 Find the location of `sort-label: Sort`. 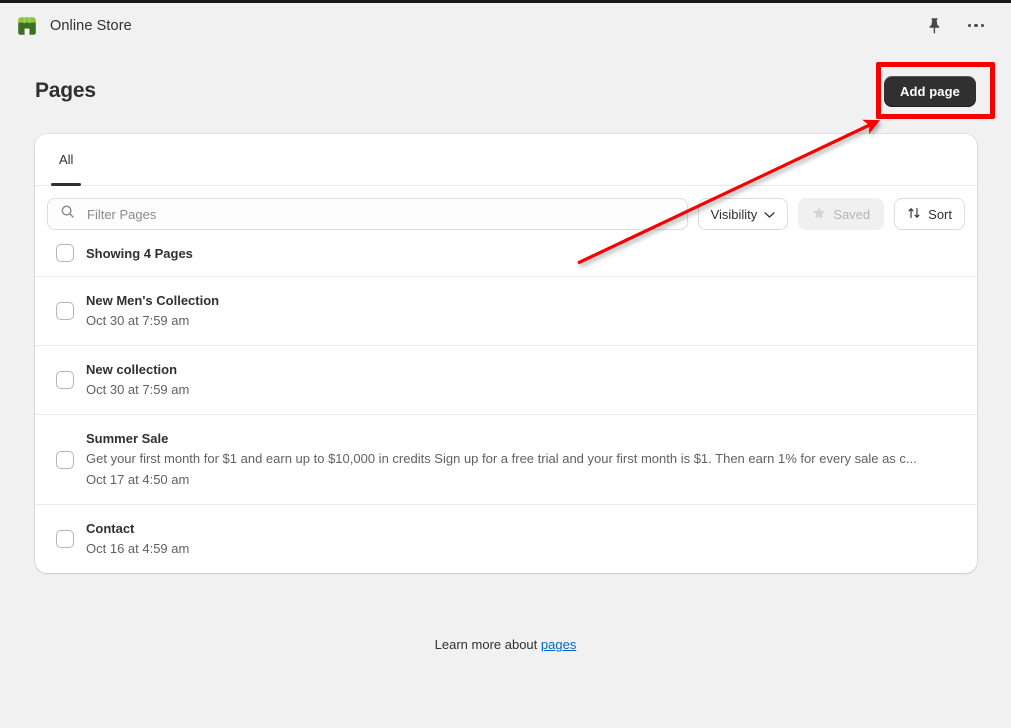

sort-label: Sort is located at coordinates (940, 214).